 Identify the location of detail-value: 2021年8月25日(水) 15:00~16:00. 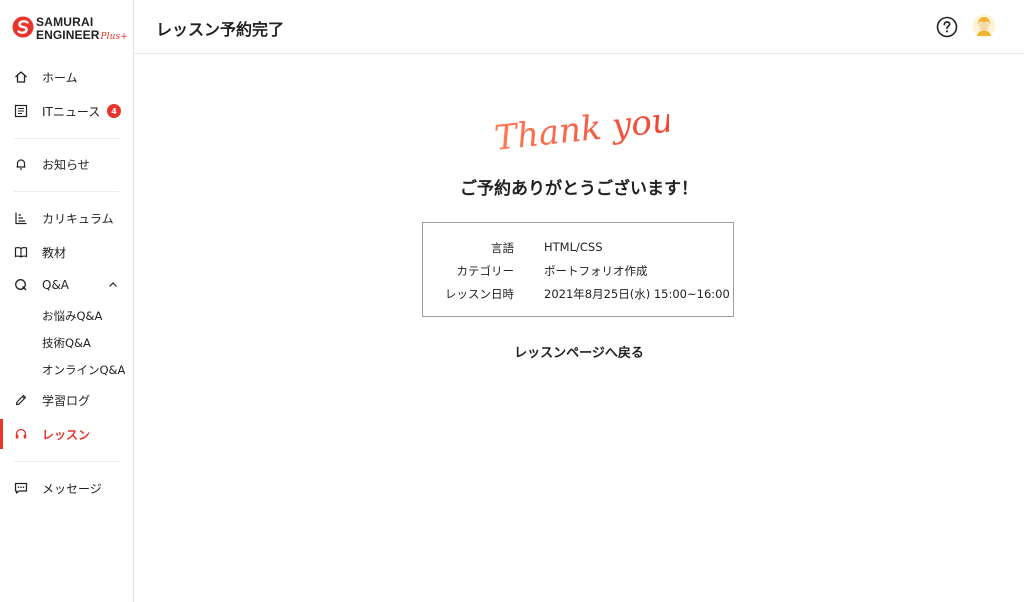
(637, 294).